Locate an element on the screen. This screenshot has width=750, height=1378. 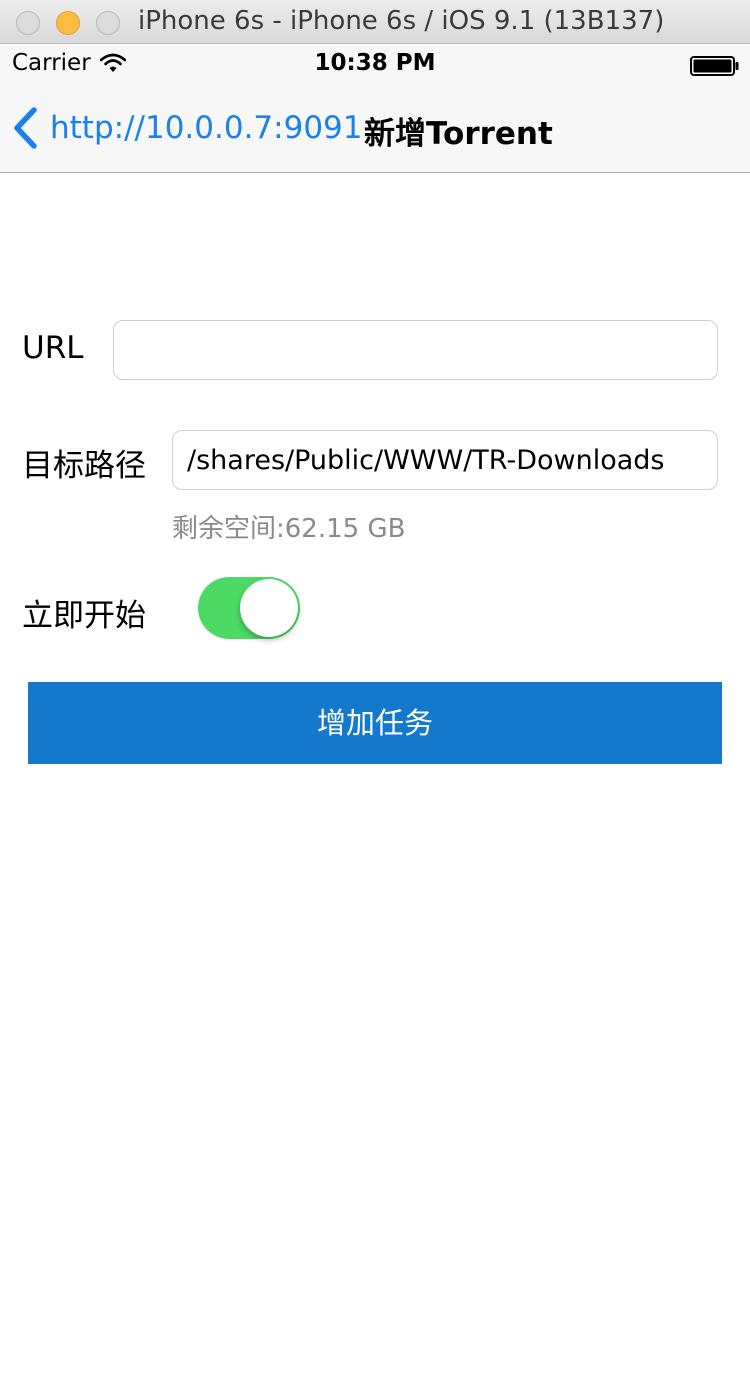
start-now-toggle is located at coordinates (249, 608).